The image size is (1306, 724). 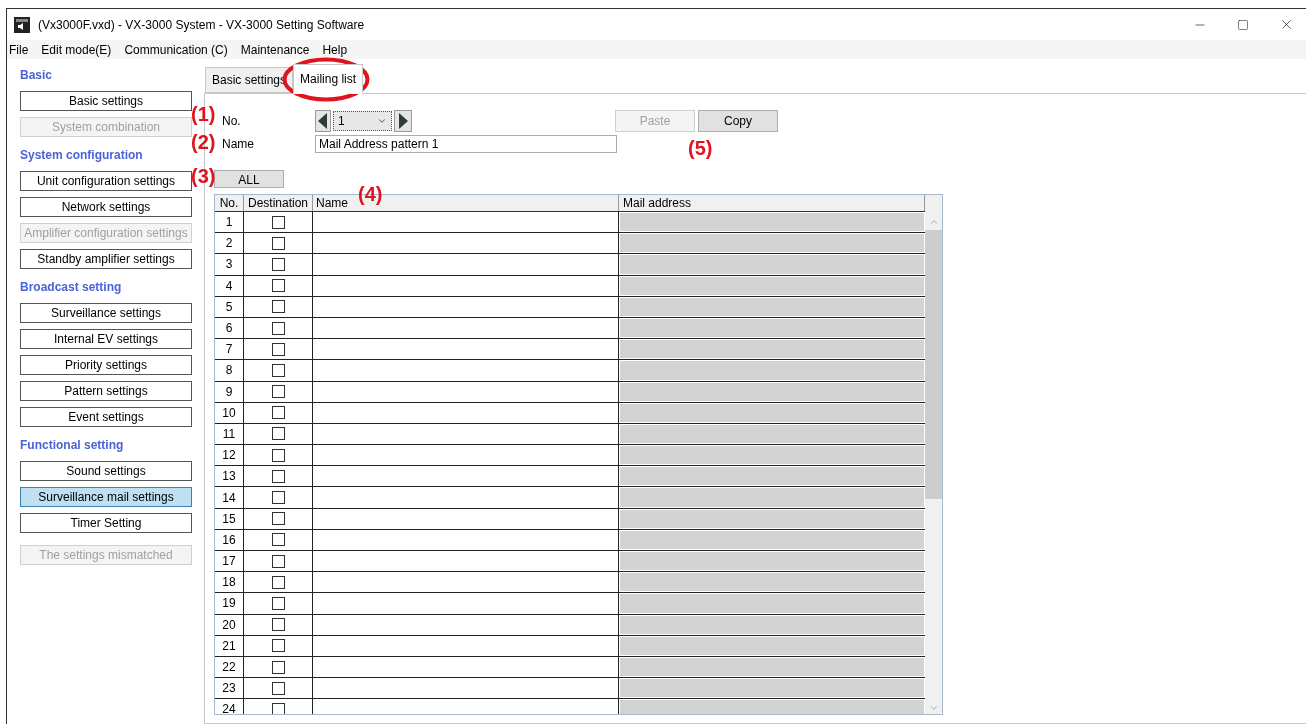 What do you see at coordinates (229, 391) in the screenshot?
I see `row-number: 9` at bounding box center [229, 391].